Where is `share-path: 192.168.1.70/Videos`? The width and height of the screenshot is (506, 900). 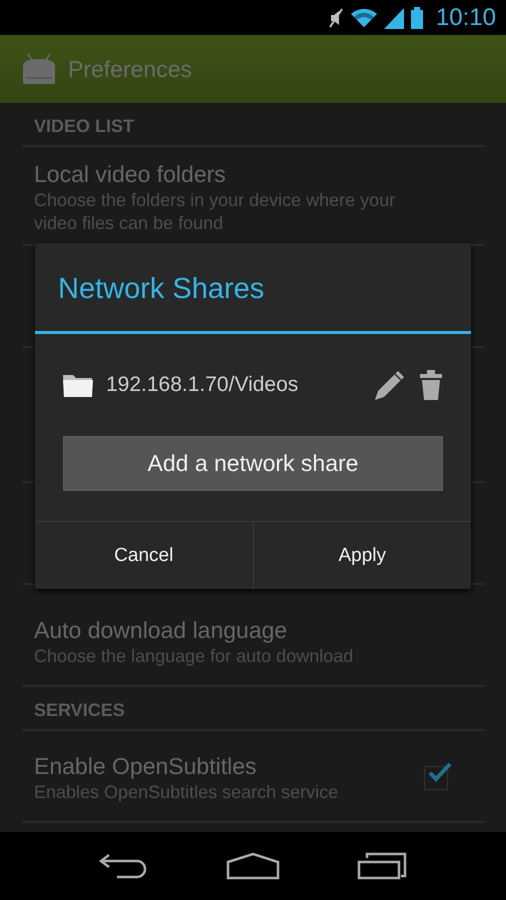
share-path: 192.168.1.70/Videos is located at coordinates (233, 385).